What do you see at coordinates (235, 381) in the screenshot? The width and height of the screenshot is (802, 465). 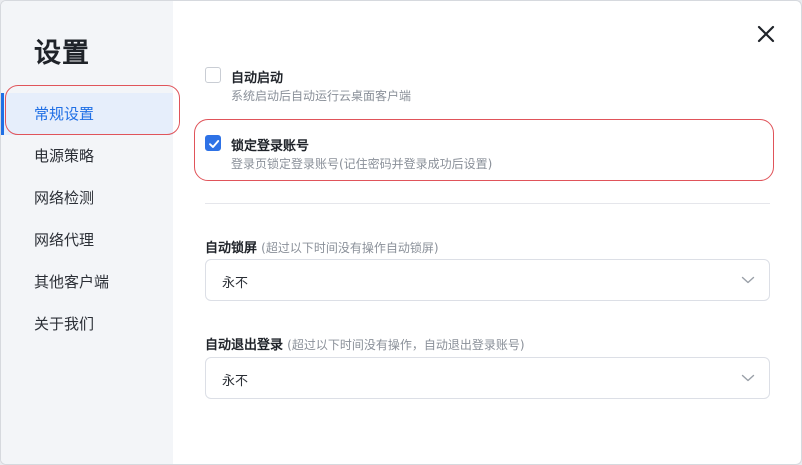 I see `auto-logout-value: 永不` at bounding box center [235, 381].